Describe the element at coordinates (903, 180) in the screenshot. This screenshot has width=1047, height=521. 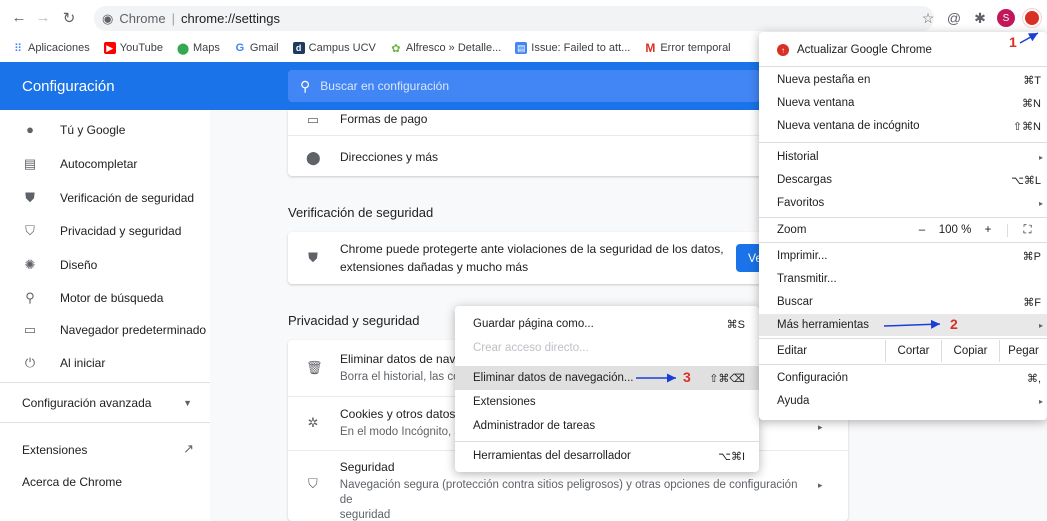
I see `downloads-item: Descargas ⌥⌘L` at that location.